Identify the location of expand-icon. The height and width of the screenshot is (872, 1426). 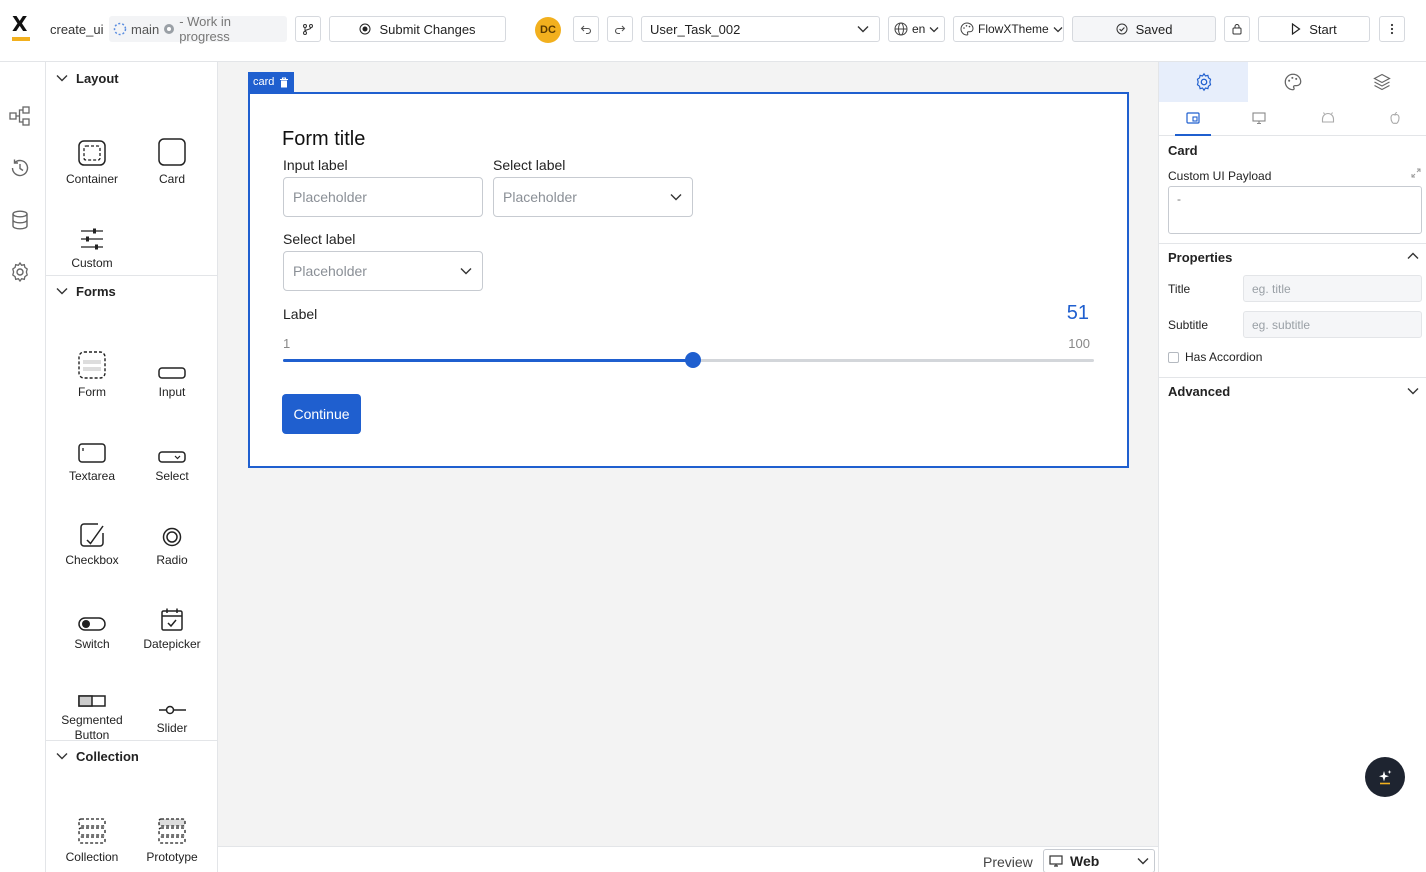
(1416, 173).